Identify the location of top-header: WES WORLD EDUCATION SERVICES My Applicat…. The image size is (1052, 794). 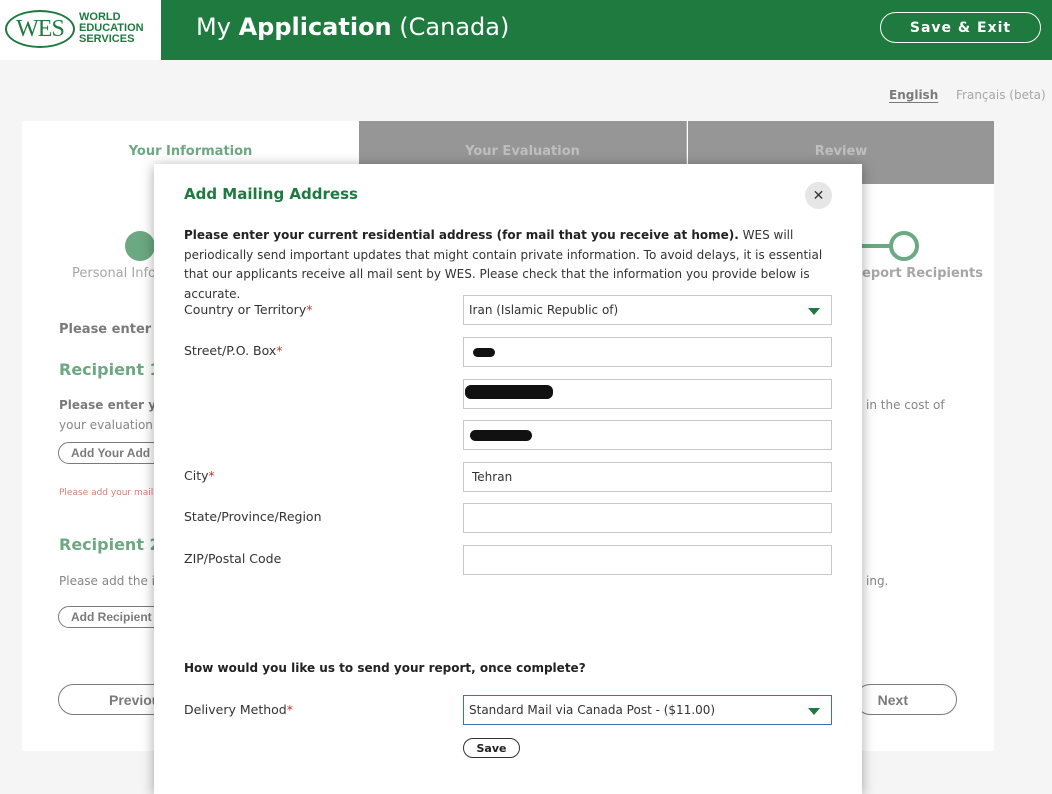
(526, 30).